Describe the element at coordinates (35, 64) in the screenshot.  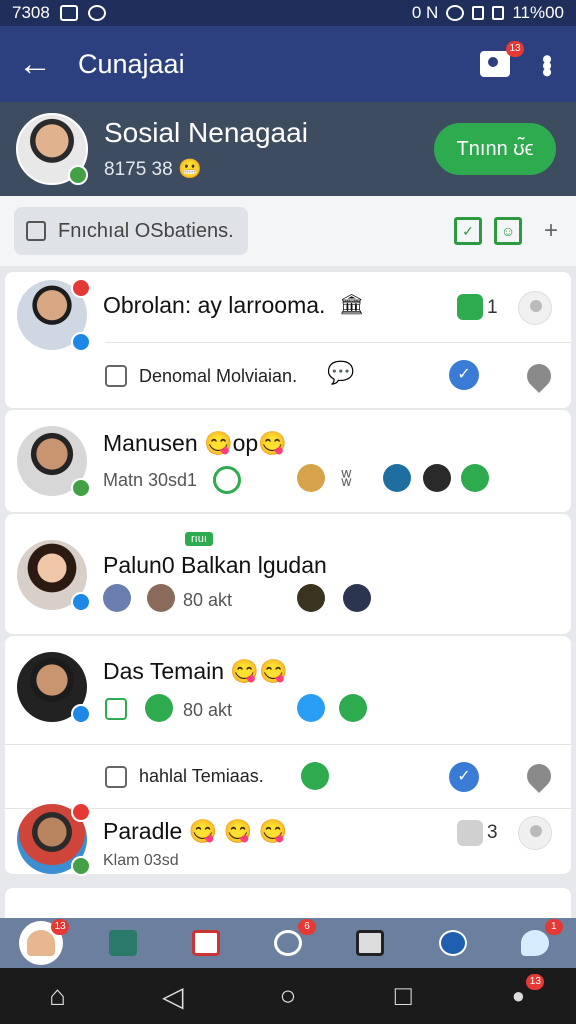
I see `back-arrow-icon: ←` at that location.